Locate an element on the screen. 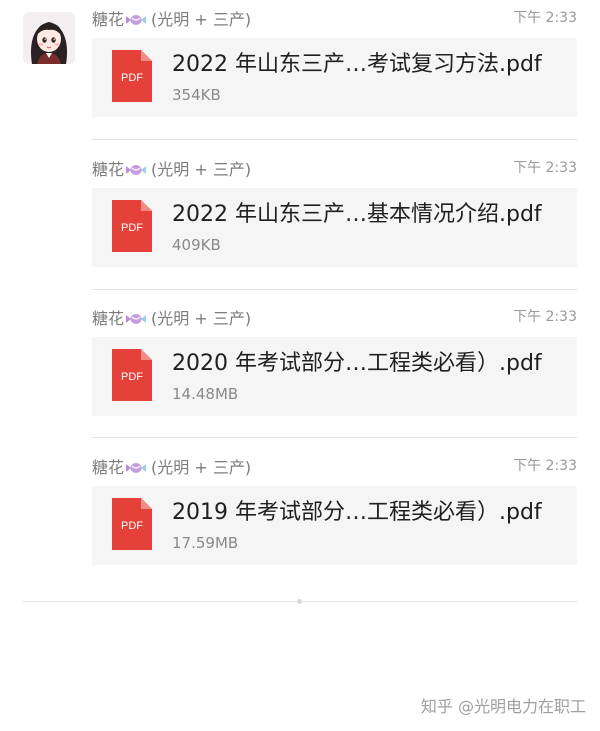 This screenshot has height=731, width=600. cartoon-girl-avatar-icon is located at coordinates (49, 38).